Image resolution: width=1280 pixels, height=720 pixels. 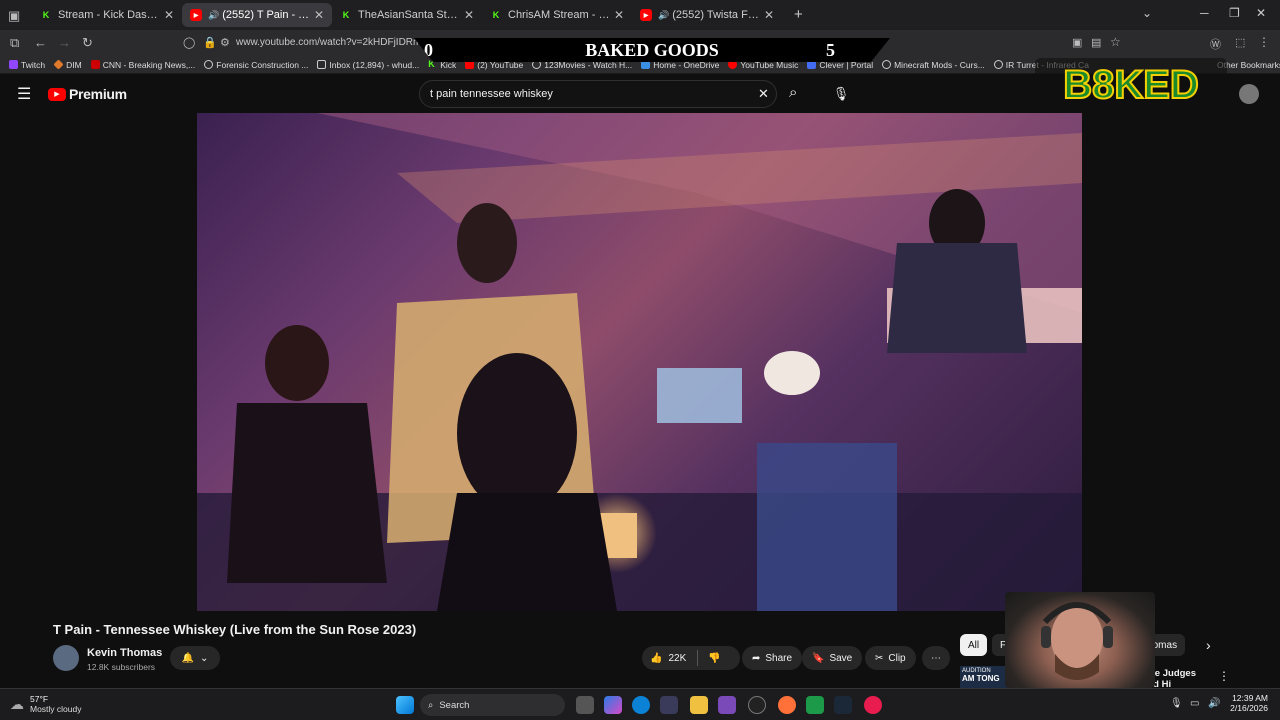 I want to click on save-button: 🔖 Save, so click(x=832, y=658).